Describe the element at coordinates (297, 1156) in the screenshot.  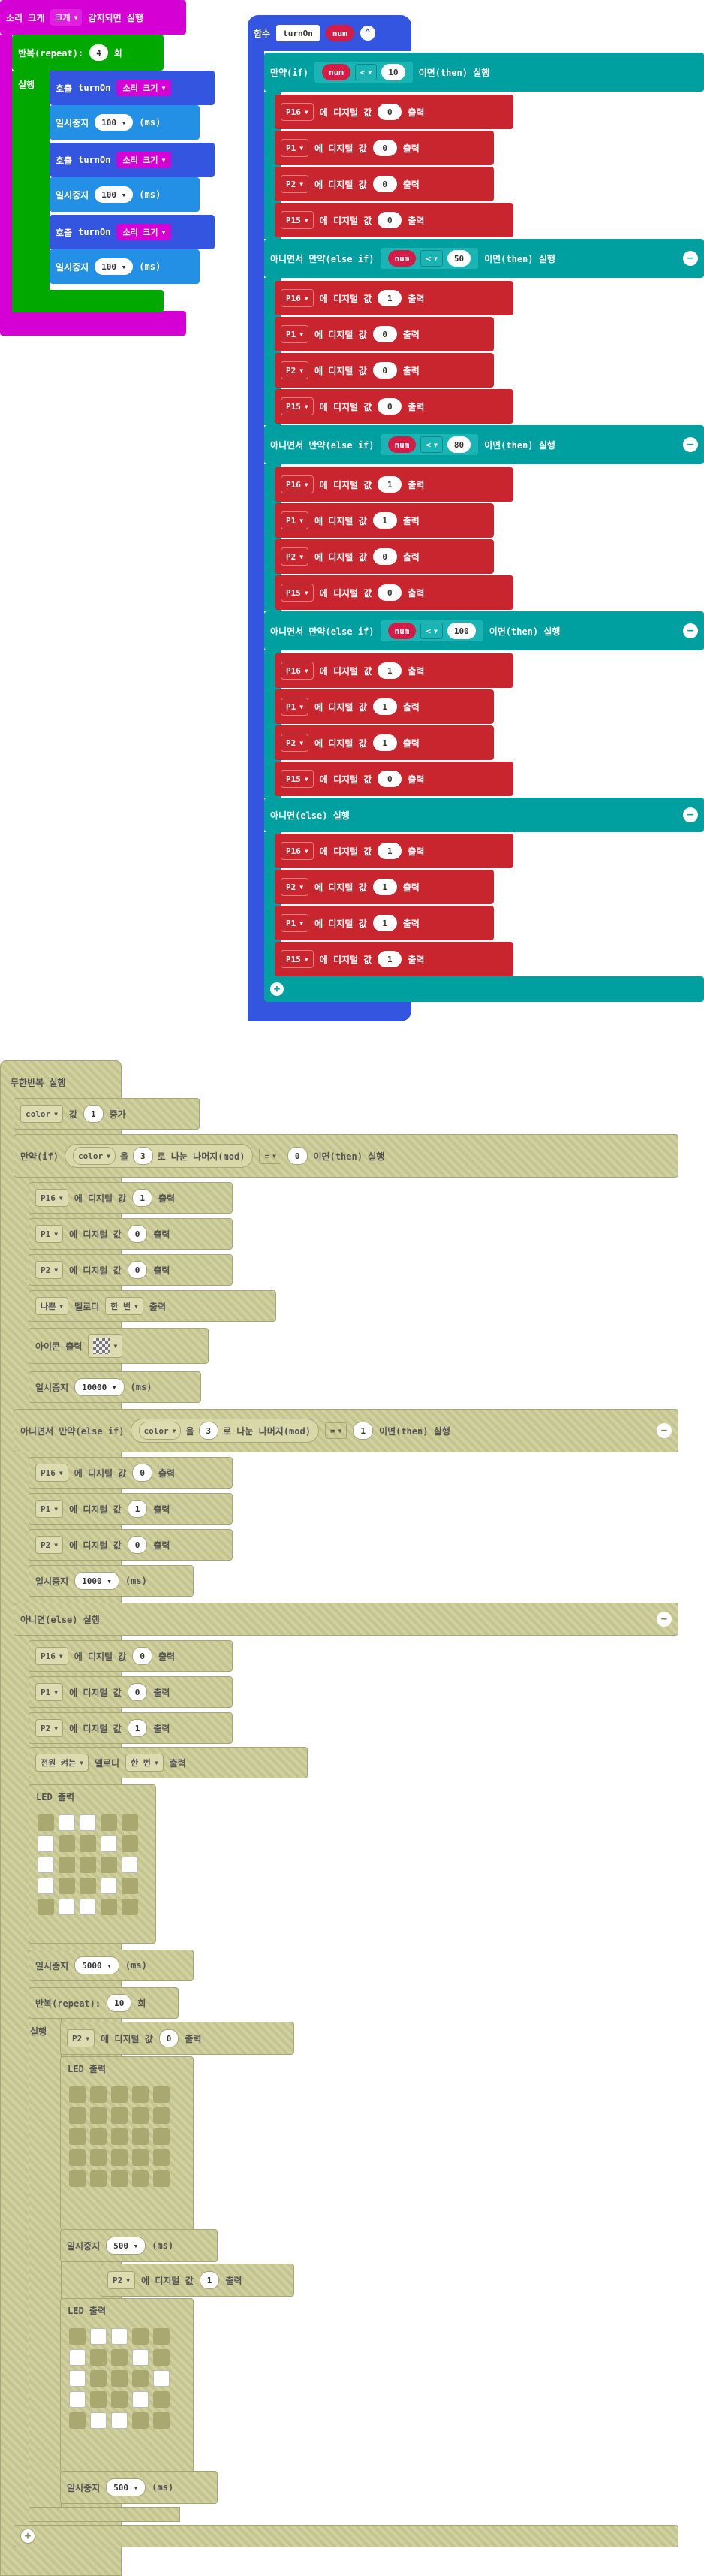
I see `compare-value: 0` at that location.